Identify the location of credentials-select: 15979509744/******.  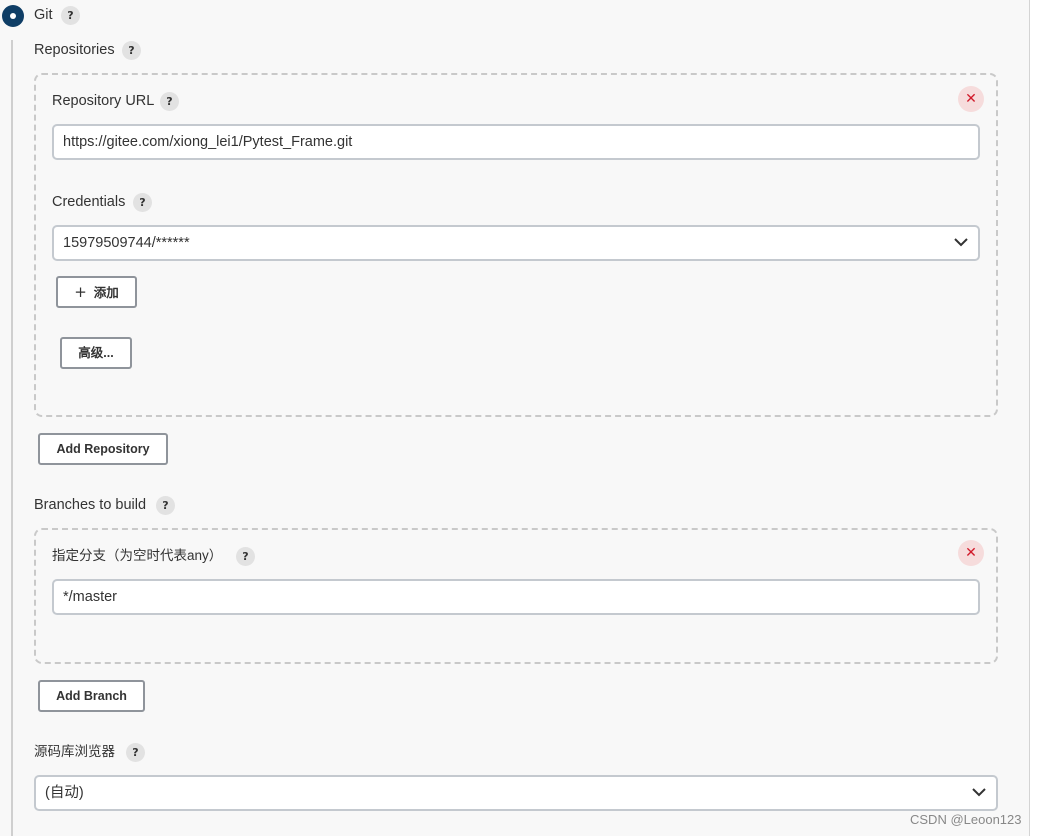
(516, 243).